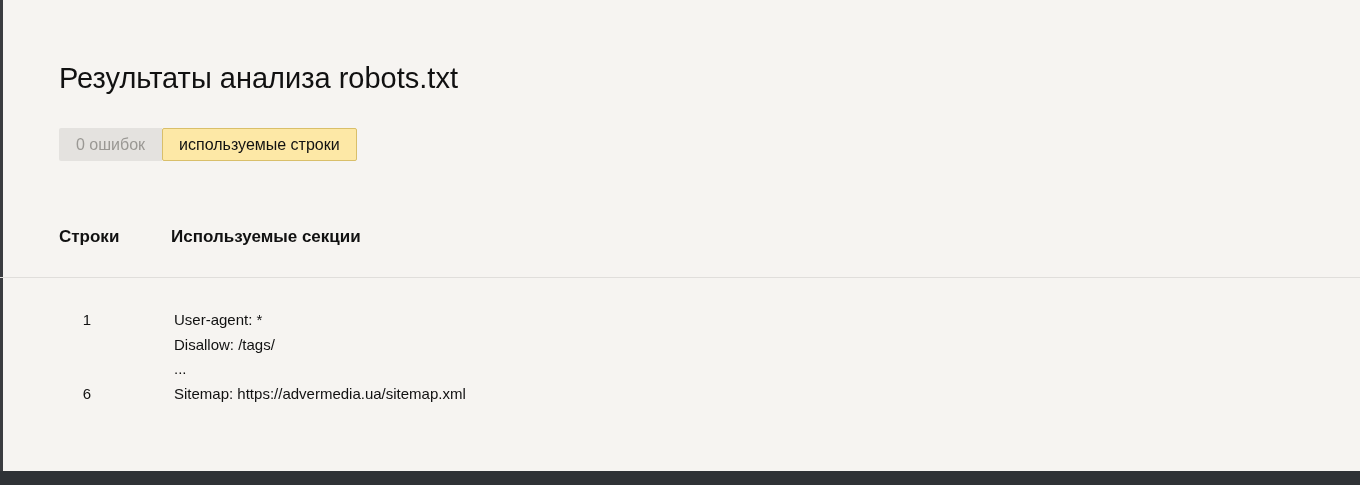 This screenshot has width=1360, height=485. What do you see at coordinates (266, 237) in the screenshot?
I see `column-header: Используемые секции` at bounding box center [266, 237].